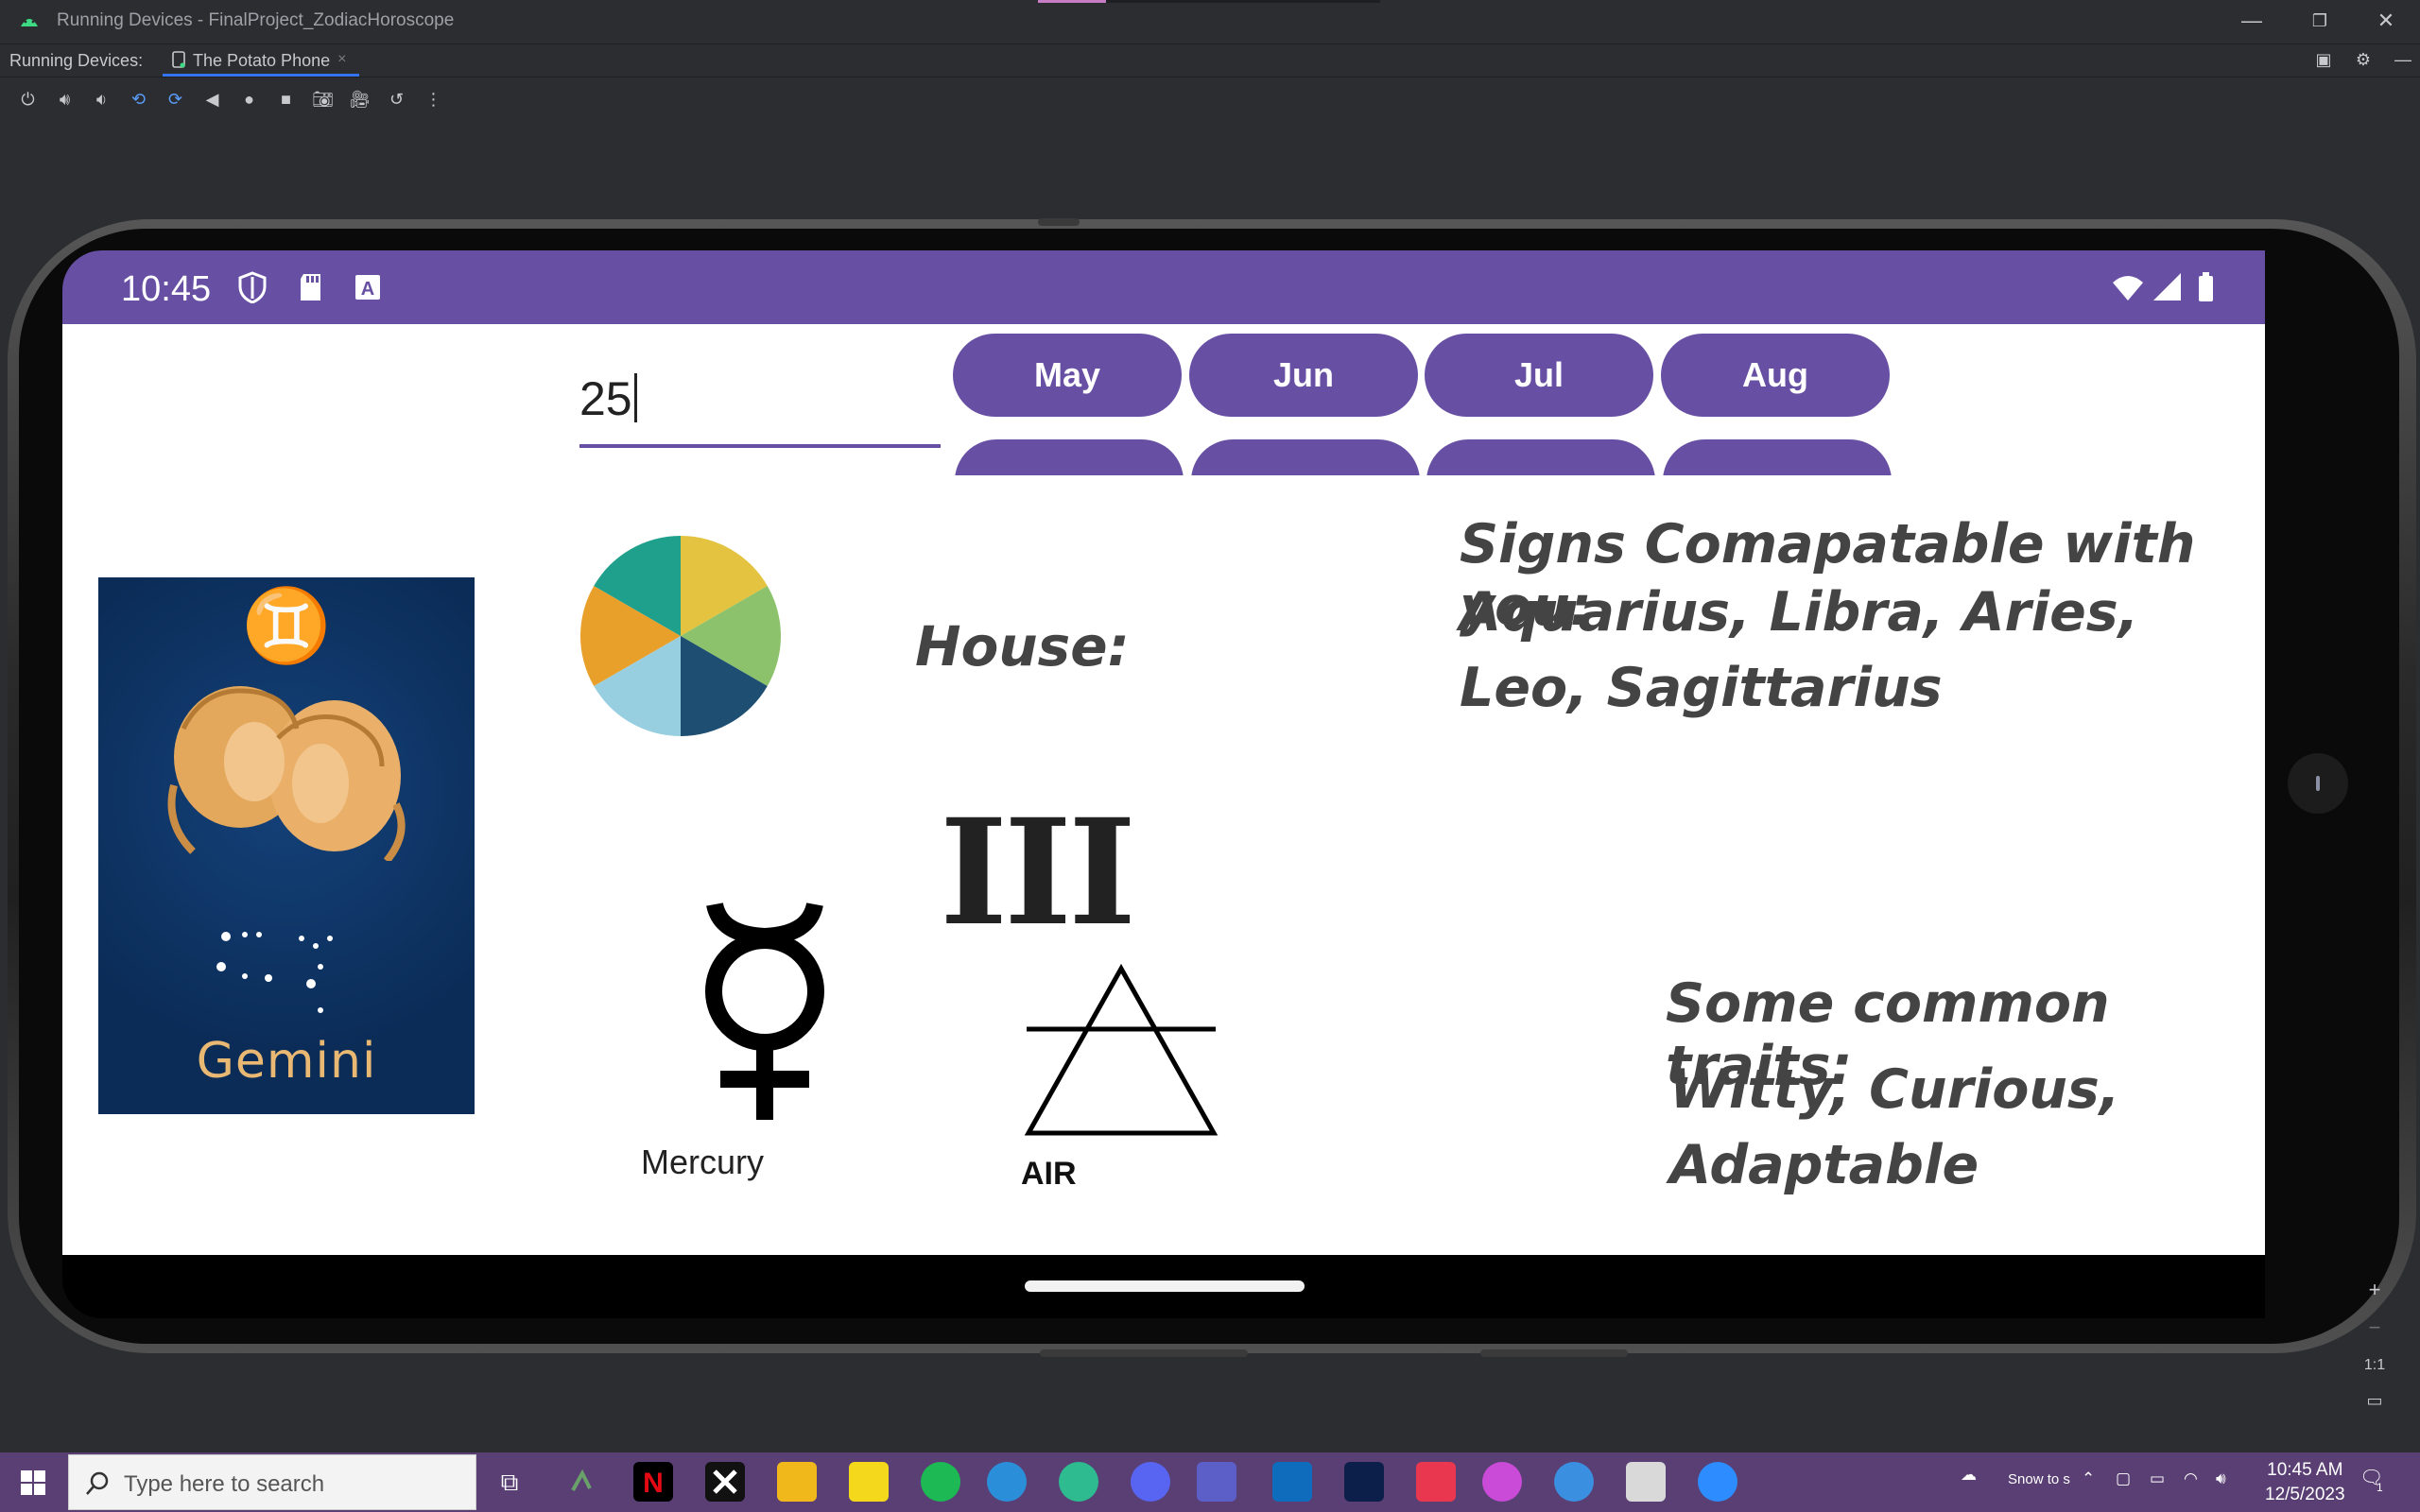  Describe the element at coordinates (1067, 375) in the screenshot. I see `month-button-may: May` at that location.